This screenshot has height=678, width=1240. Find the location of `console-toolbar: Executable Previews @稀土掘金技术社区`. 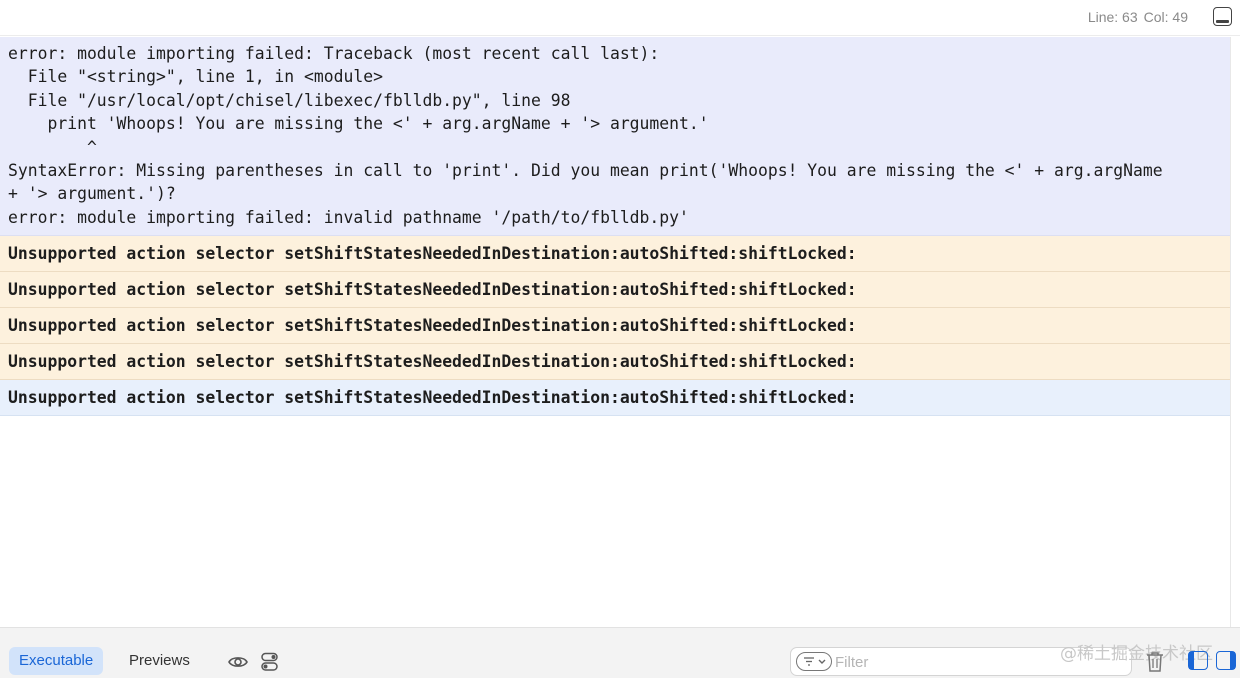

console-toolbar: Executable Previews @稀土掘金技术社区 is located at coordinates (620, 652).